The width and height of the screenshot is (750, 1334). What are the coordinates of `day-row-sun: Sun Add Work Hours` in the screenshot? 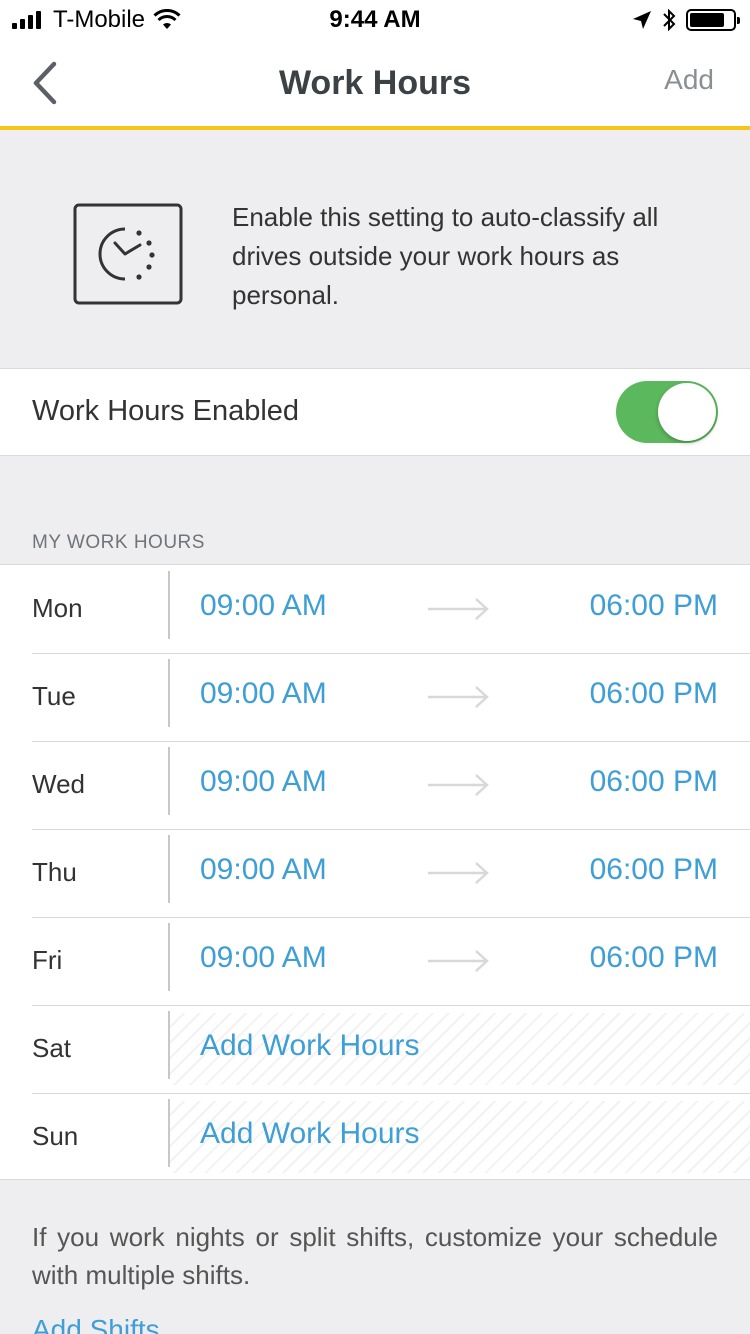 It's located at (375, 1137).